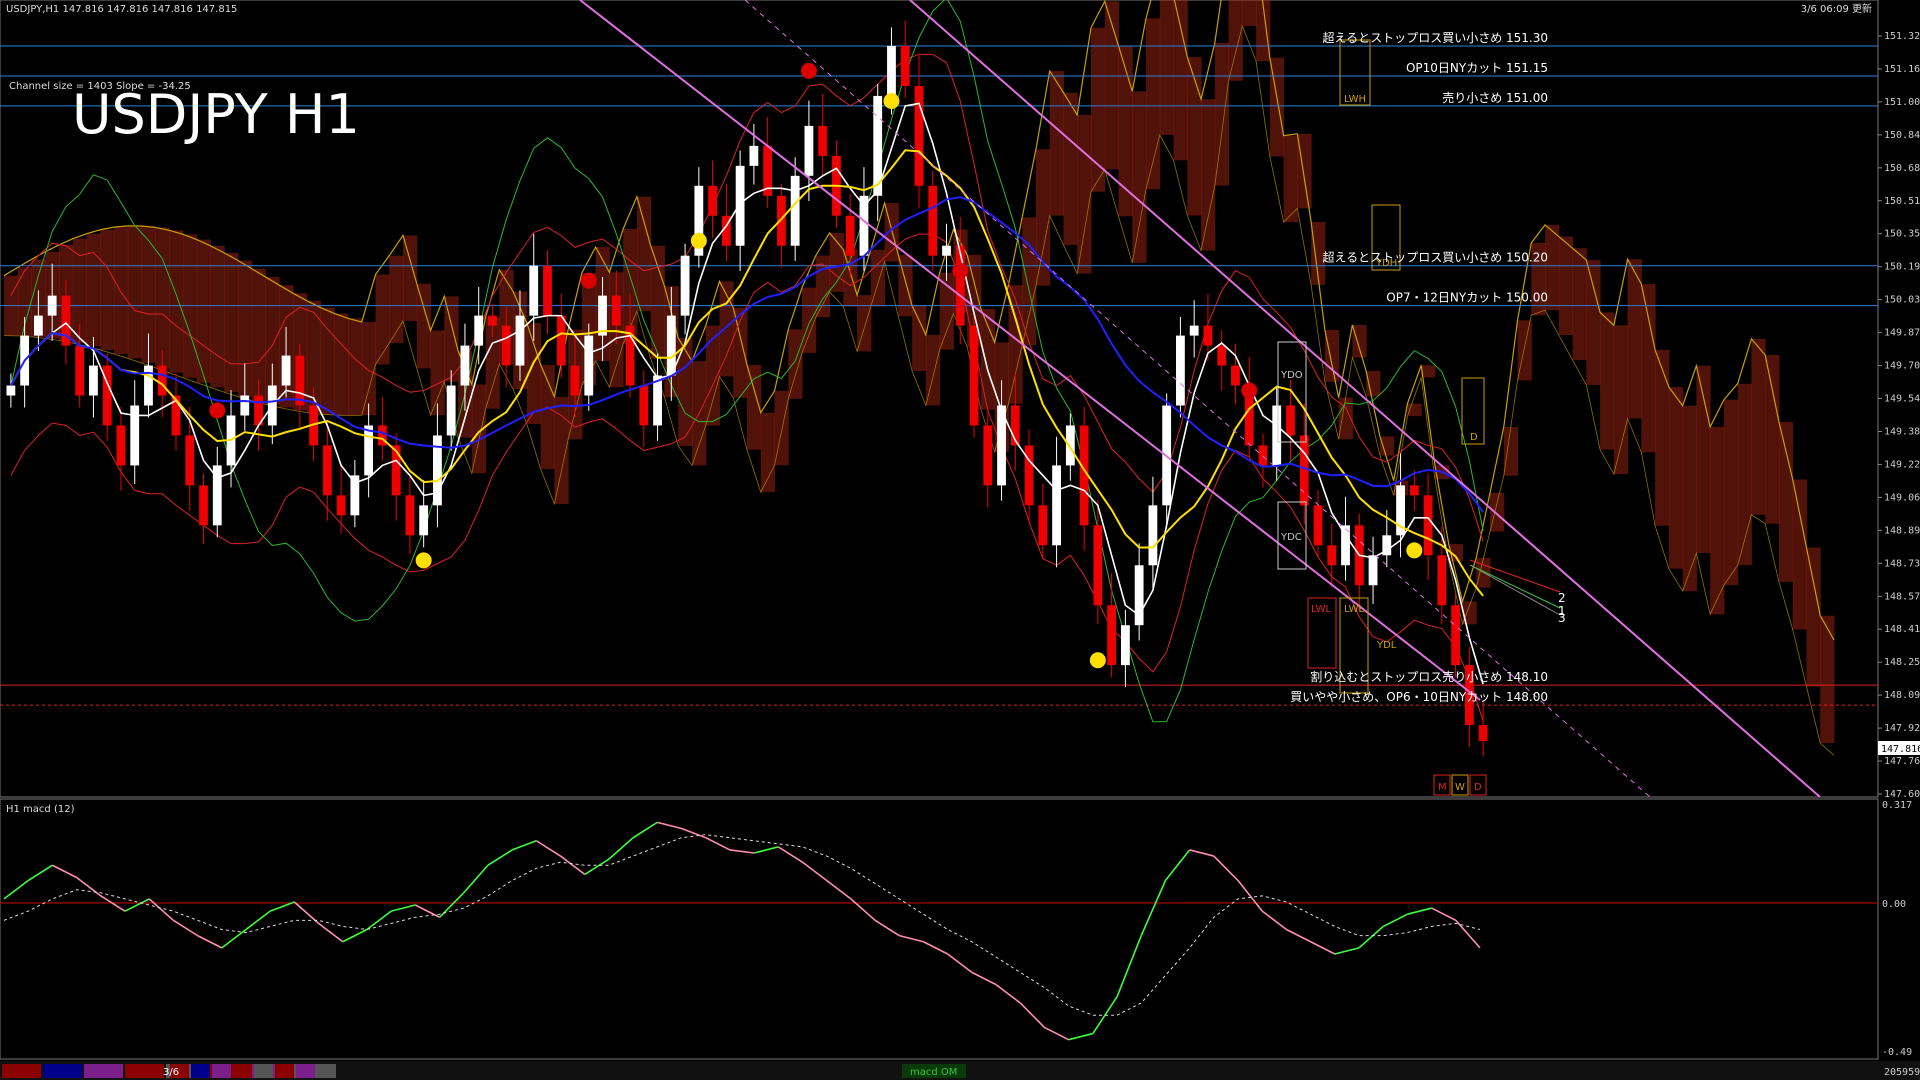 The width and height of the screenshot is (1920, 1080). What do you see at coordinates (1897, 1052) in the screenshot?
I see `macd-tick: -0.49` at bounding box center [1897, 1052].